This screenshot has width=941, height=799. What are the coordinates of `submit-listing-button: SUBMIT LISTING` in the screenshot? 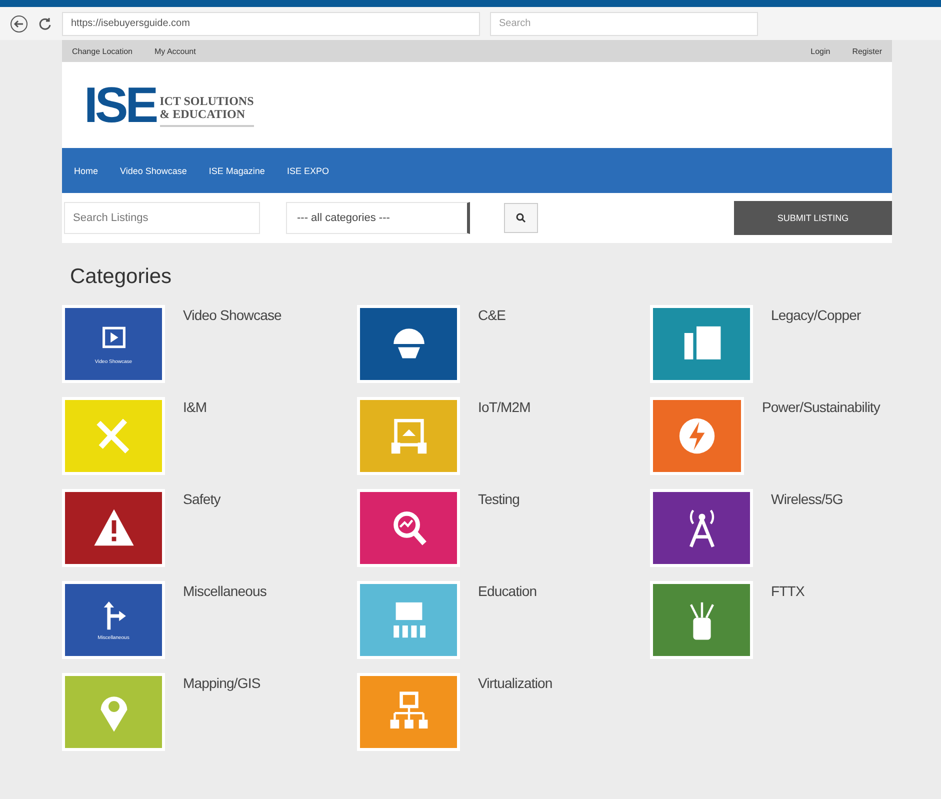 It's located at (813, 218).